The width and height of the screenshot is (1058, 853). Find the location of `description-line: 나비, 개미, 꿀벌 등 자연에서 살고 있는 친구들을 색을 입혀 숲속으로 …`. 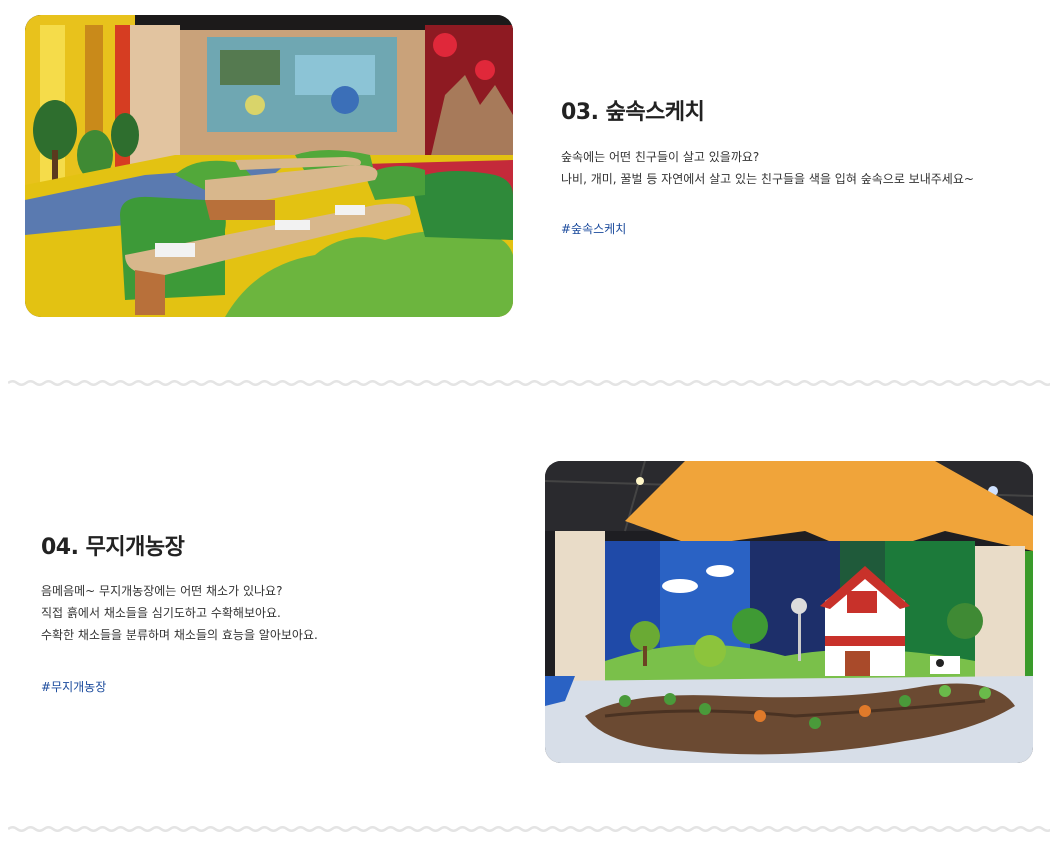

description-line: 나비, 개미, 꿀벌 등 자연에서 살고 있는 친구들을 색을 입혀 숲속으로 … is located at coordinates (767, 179).